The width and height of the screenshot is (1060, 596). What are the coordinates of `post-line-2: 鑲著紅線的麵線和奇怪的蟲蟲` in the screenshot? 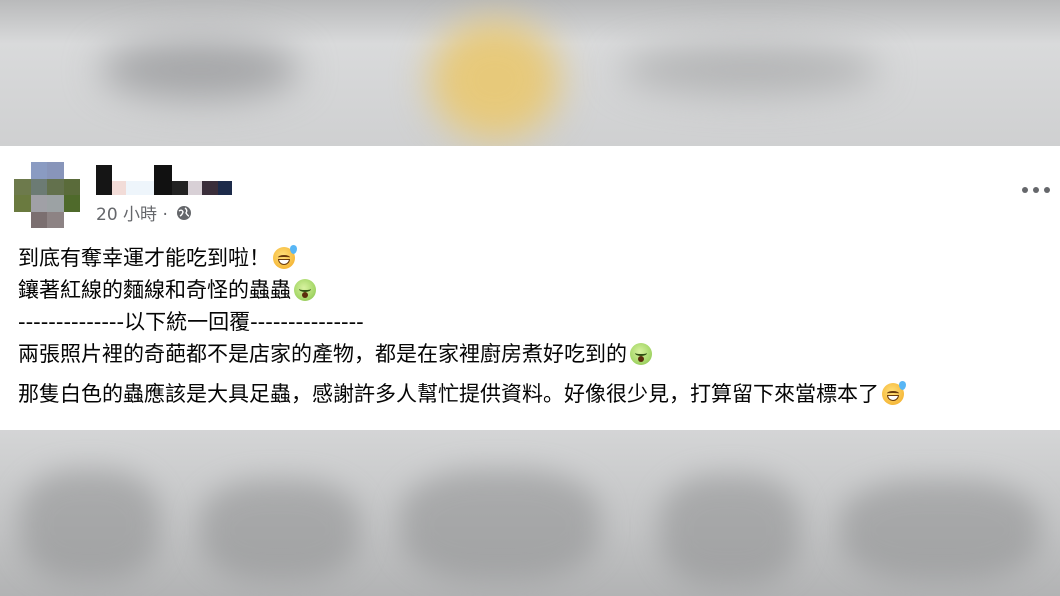 It's located at (534, 290).